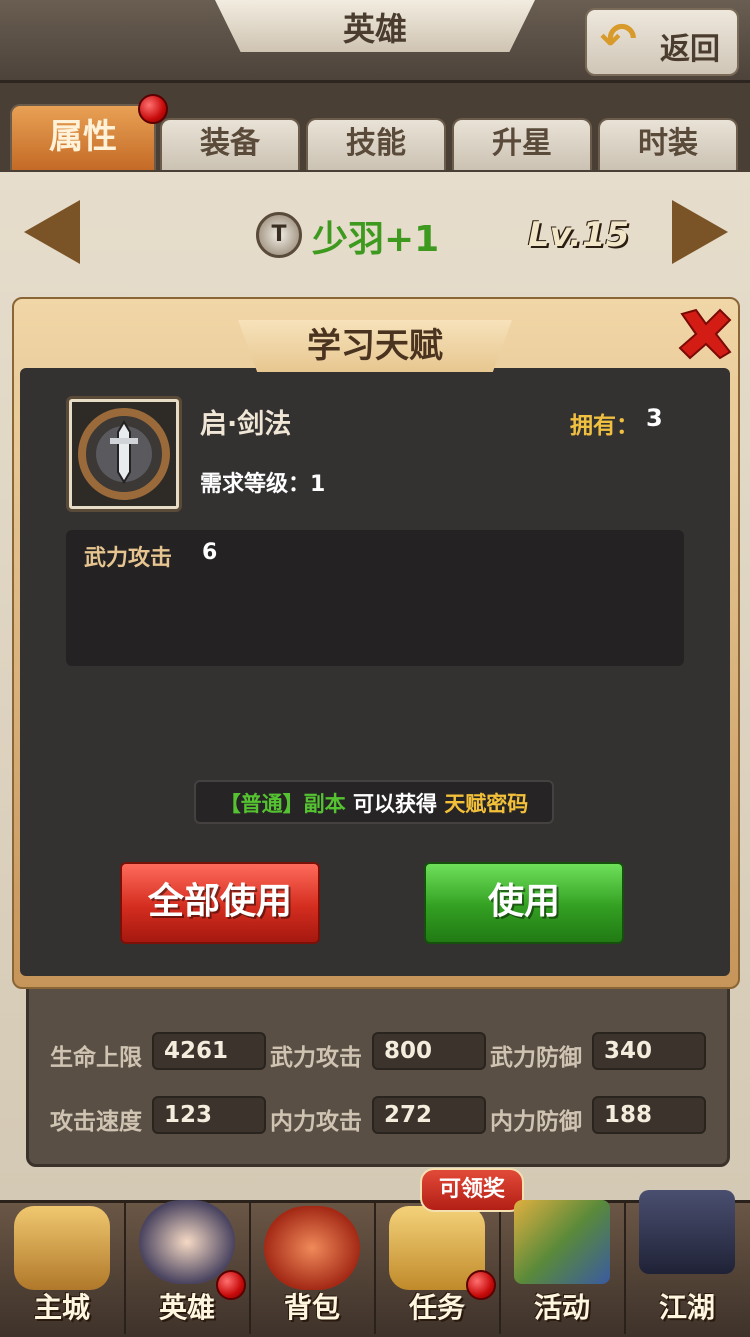 The width and height of the screenshot is (750, 1337). What do you see at coordinates (654, 418) in the screenshot?
I see `owned-count: 3` at bounding box center [654, 418].